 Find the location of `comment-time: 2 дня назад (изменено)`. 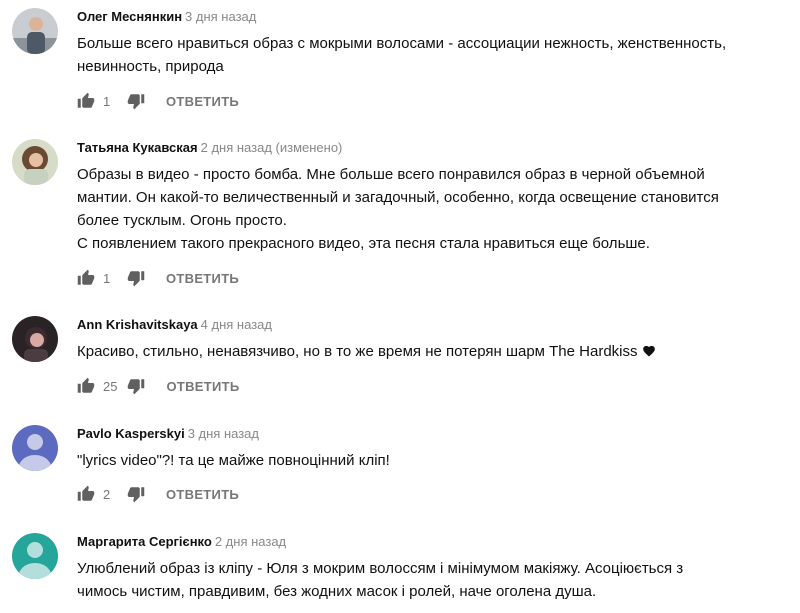

comment-time: 2 дня назад (изменено) is located at coordinates (272, 147).